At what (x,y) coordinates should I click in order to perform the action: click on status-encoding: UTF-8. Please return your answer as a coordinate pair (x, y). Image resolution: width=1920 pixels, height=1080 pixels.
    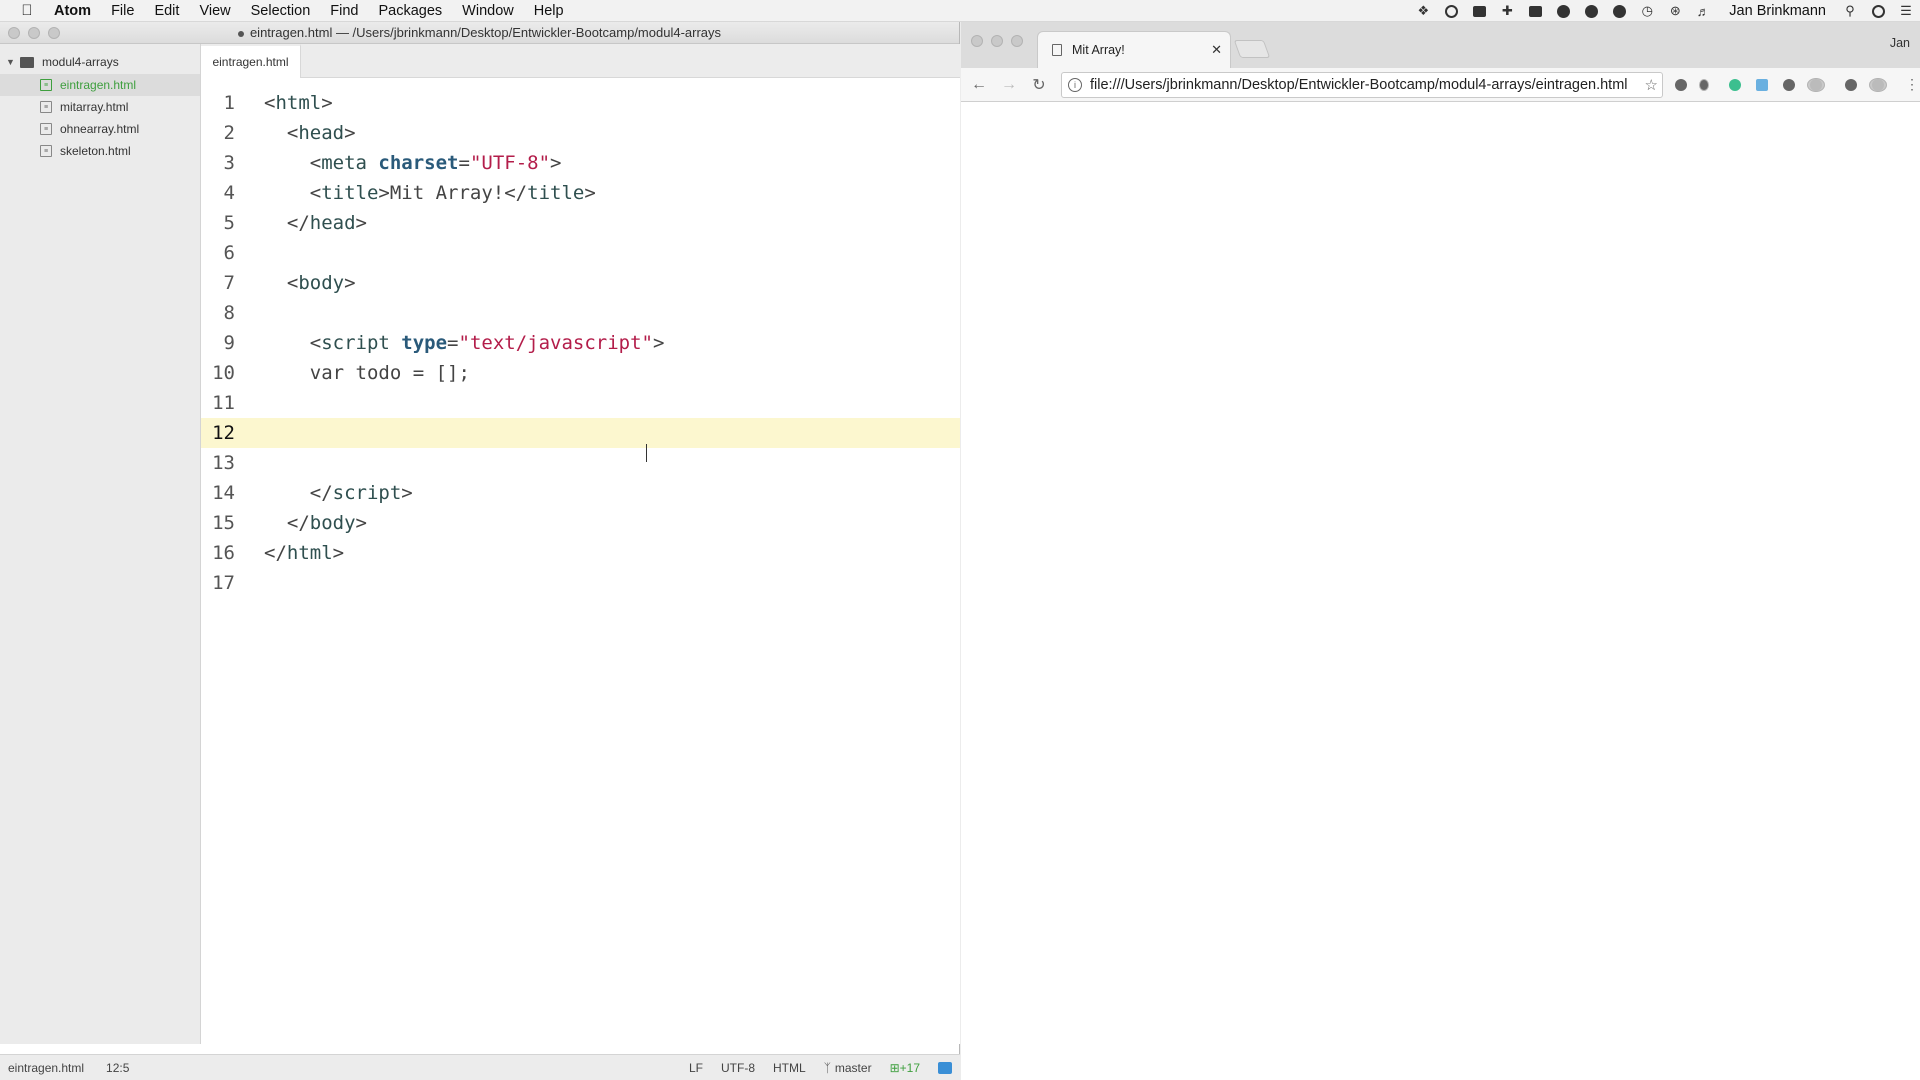
    Looking at the image, I should click on (738, 1068).